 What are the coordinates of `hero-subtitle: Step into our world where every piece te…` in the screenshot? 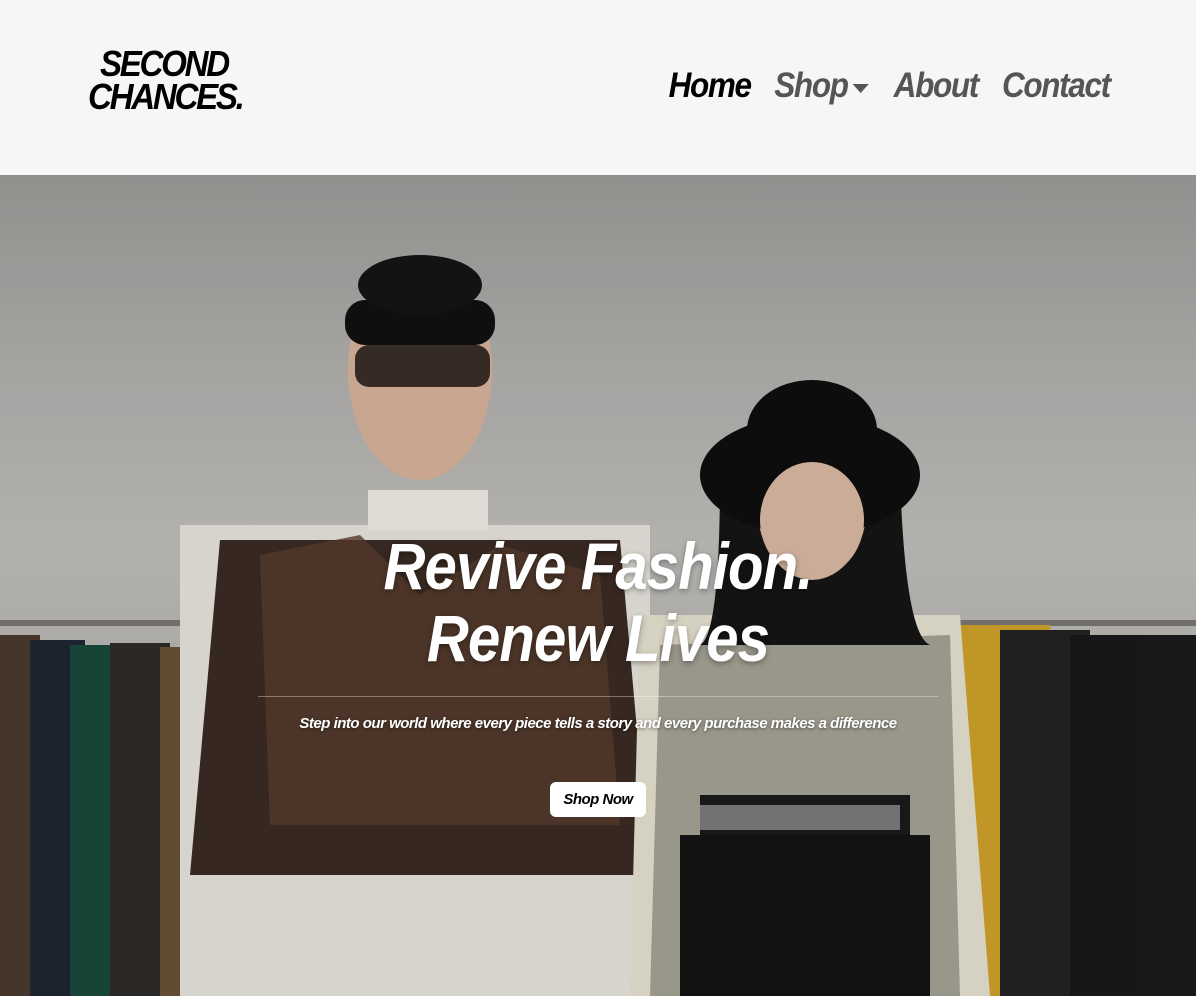 It's located at (598, 723).